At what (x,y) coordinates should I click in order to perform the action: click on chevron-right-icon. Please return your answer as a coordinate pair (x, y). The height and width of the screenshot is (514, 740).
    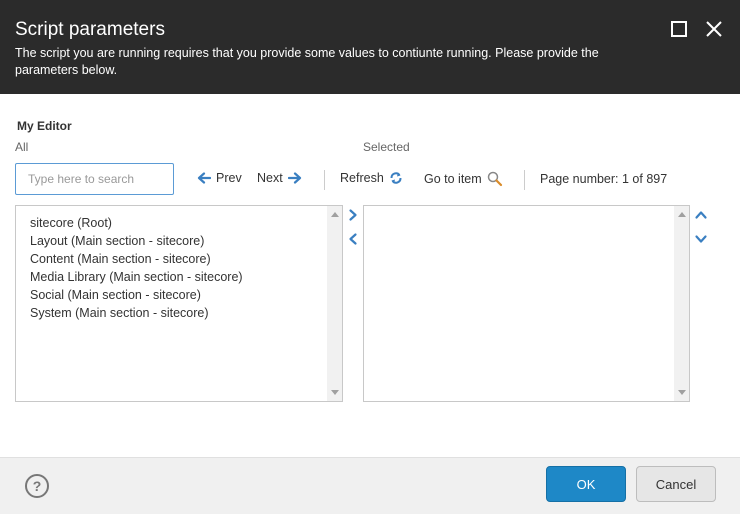
    Looking at the image, I should click on (353, 215).